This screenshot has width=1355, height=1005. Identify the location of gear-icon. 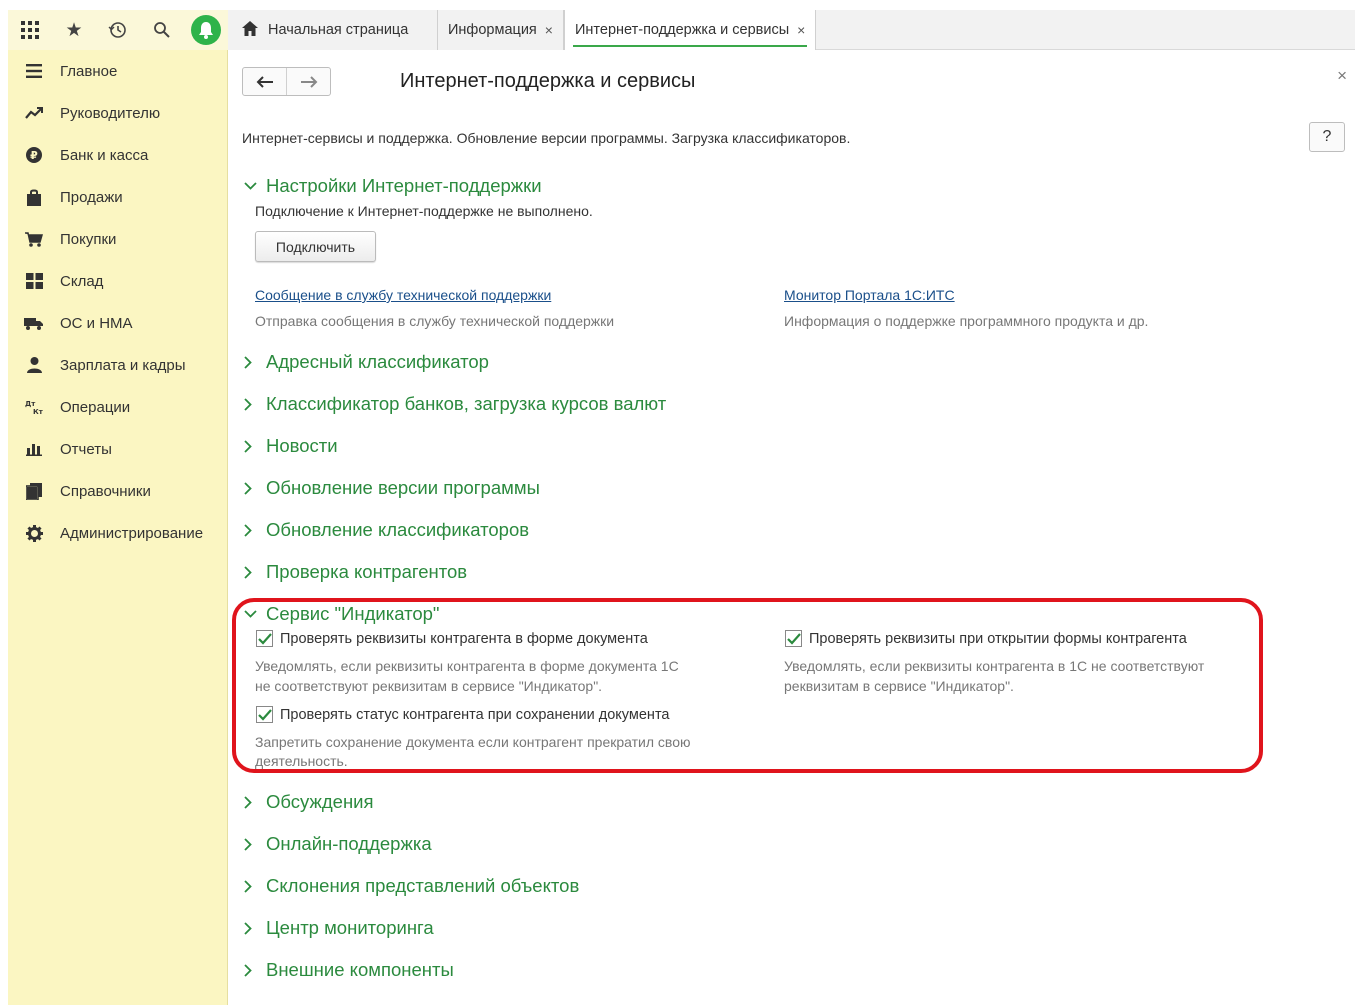
(34, 533).